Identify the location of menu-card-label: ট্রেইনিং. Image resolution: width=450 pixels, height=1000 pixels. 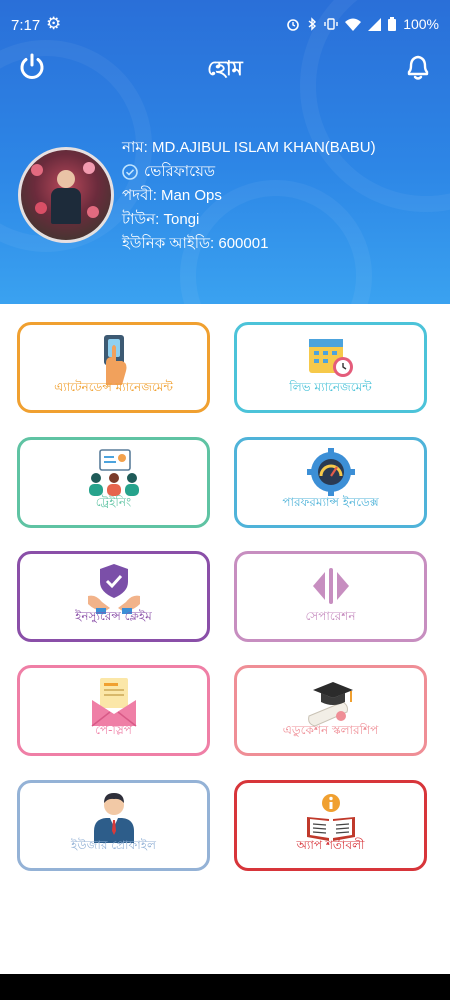
(113, 502).